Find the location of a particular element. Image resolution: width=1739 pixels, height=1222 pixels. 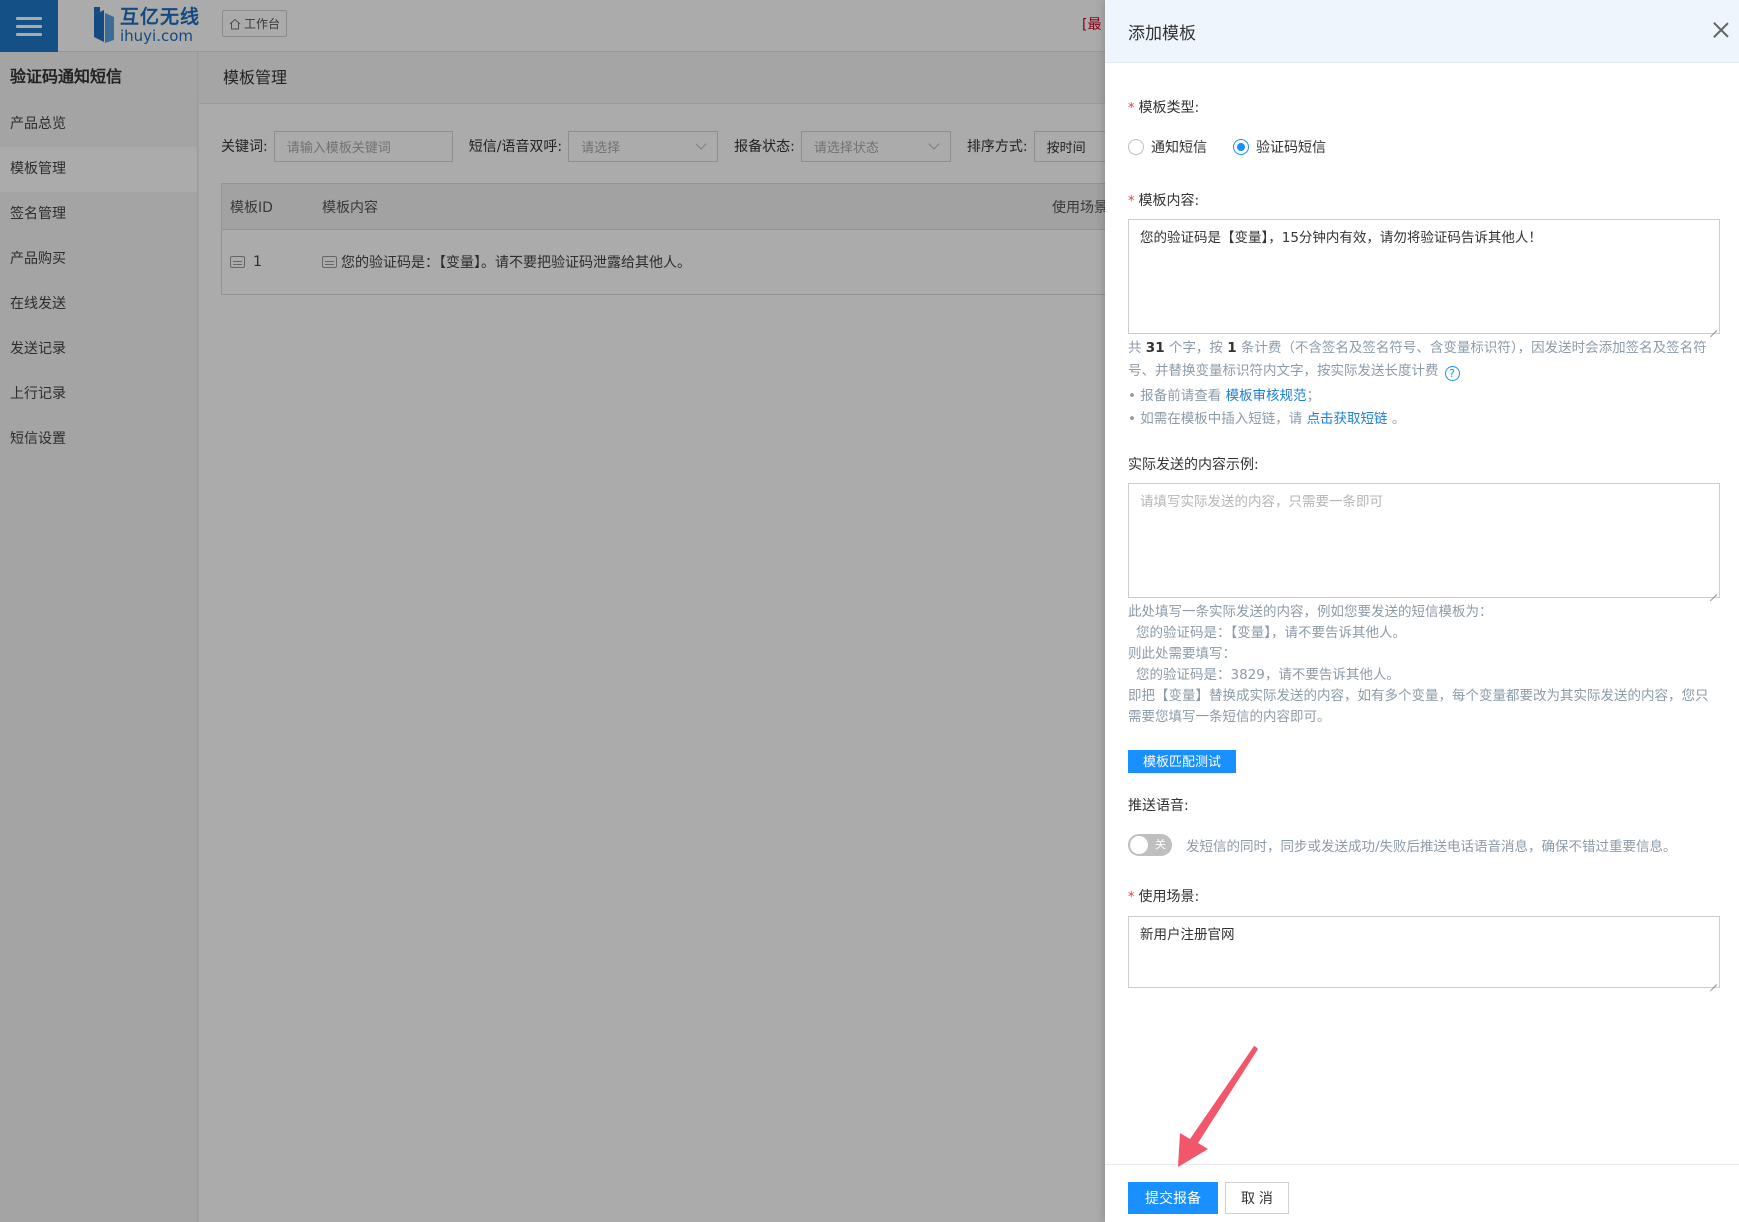

example-content-textarea: 请填写实际发送的内容，只需要一条即可 is located at coordinates (1424, 540).